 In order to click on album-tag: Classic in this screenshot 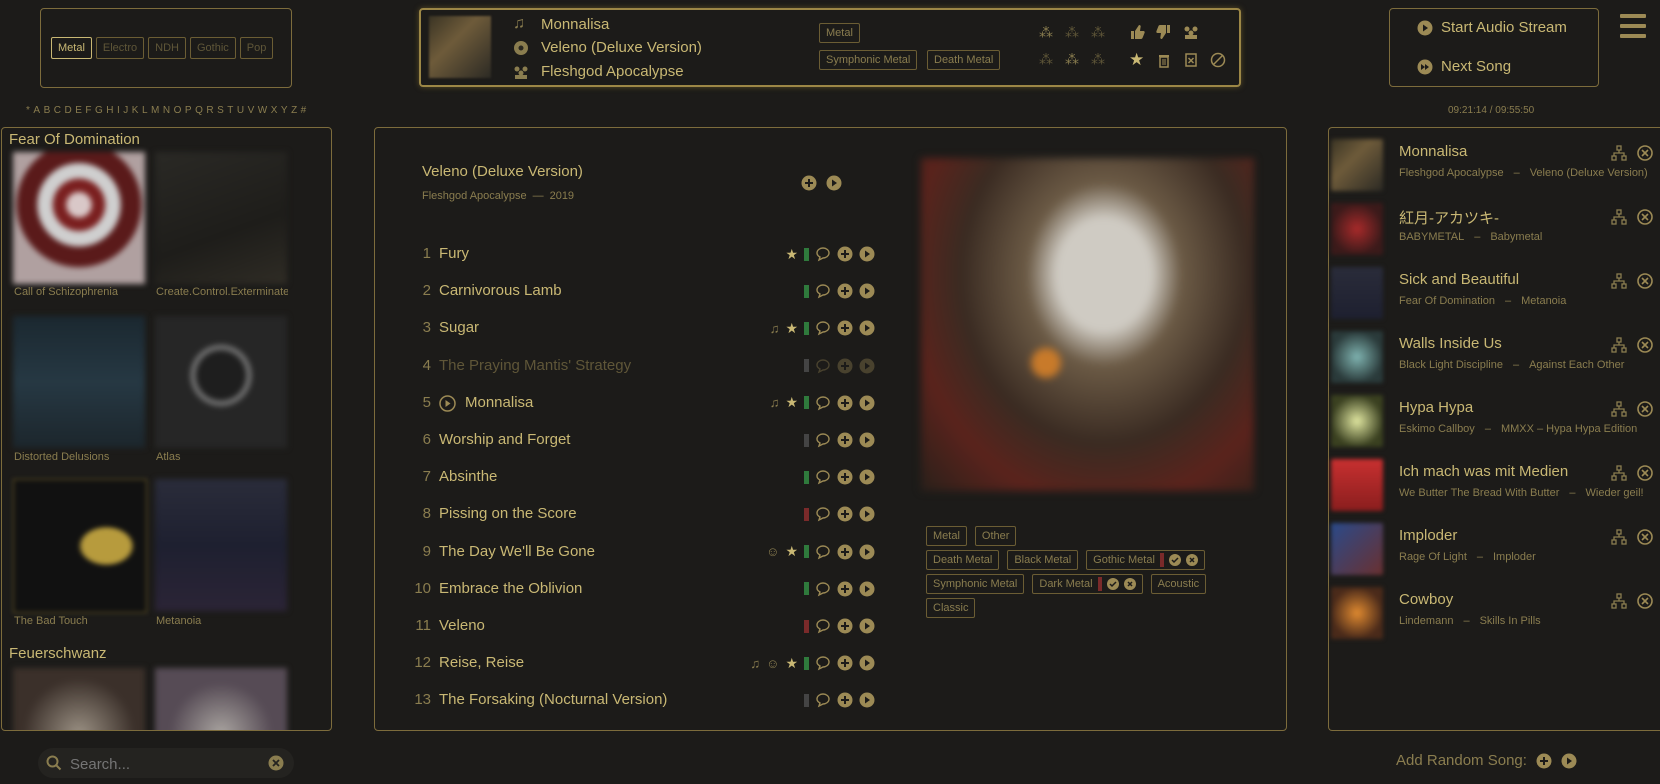, I will do `click(951, 608)`.